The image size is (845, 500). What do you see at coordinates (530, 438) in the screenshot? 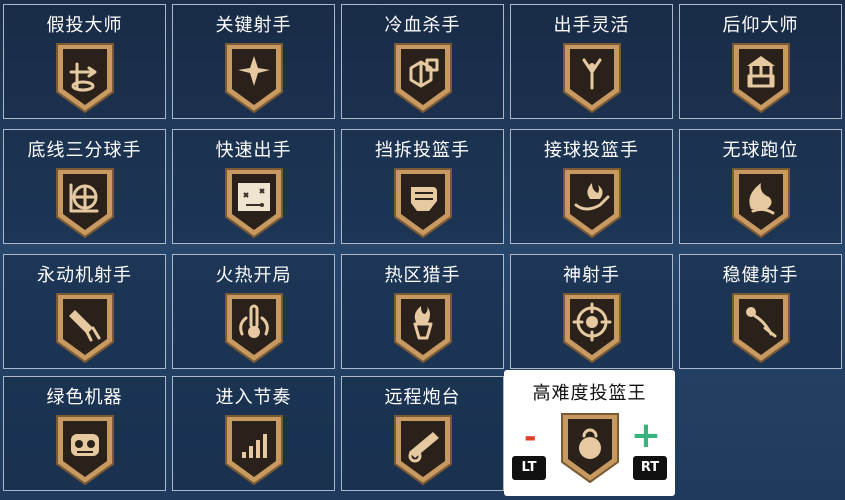
I see `decrease-level-button: -` at bounding box center [530, 438].